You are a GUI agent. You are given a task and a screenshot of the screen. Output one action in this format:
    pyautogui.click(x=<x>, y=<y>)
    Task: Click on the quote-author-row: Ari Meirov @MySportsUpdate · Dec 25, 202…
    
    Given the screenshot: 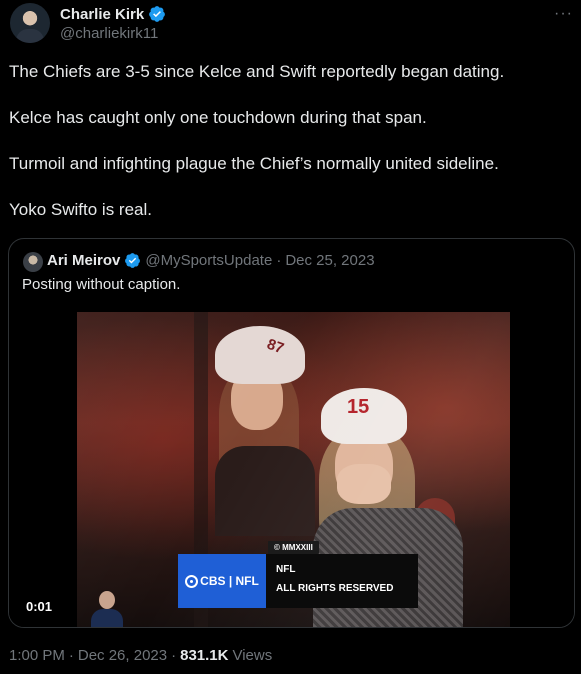 What is the action you would take?
    pyautogui.click(x=211, y=260)
    